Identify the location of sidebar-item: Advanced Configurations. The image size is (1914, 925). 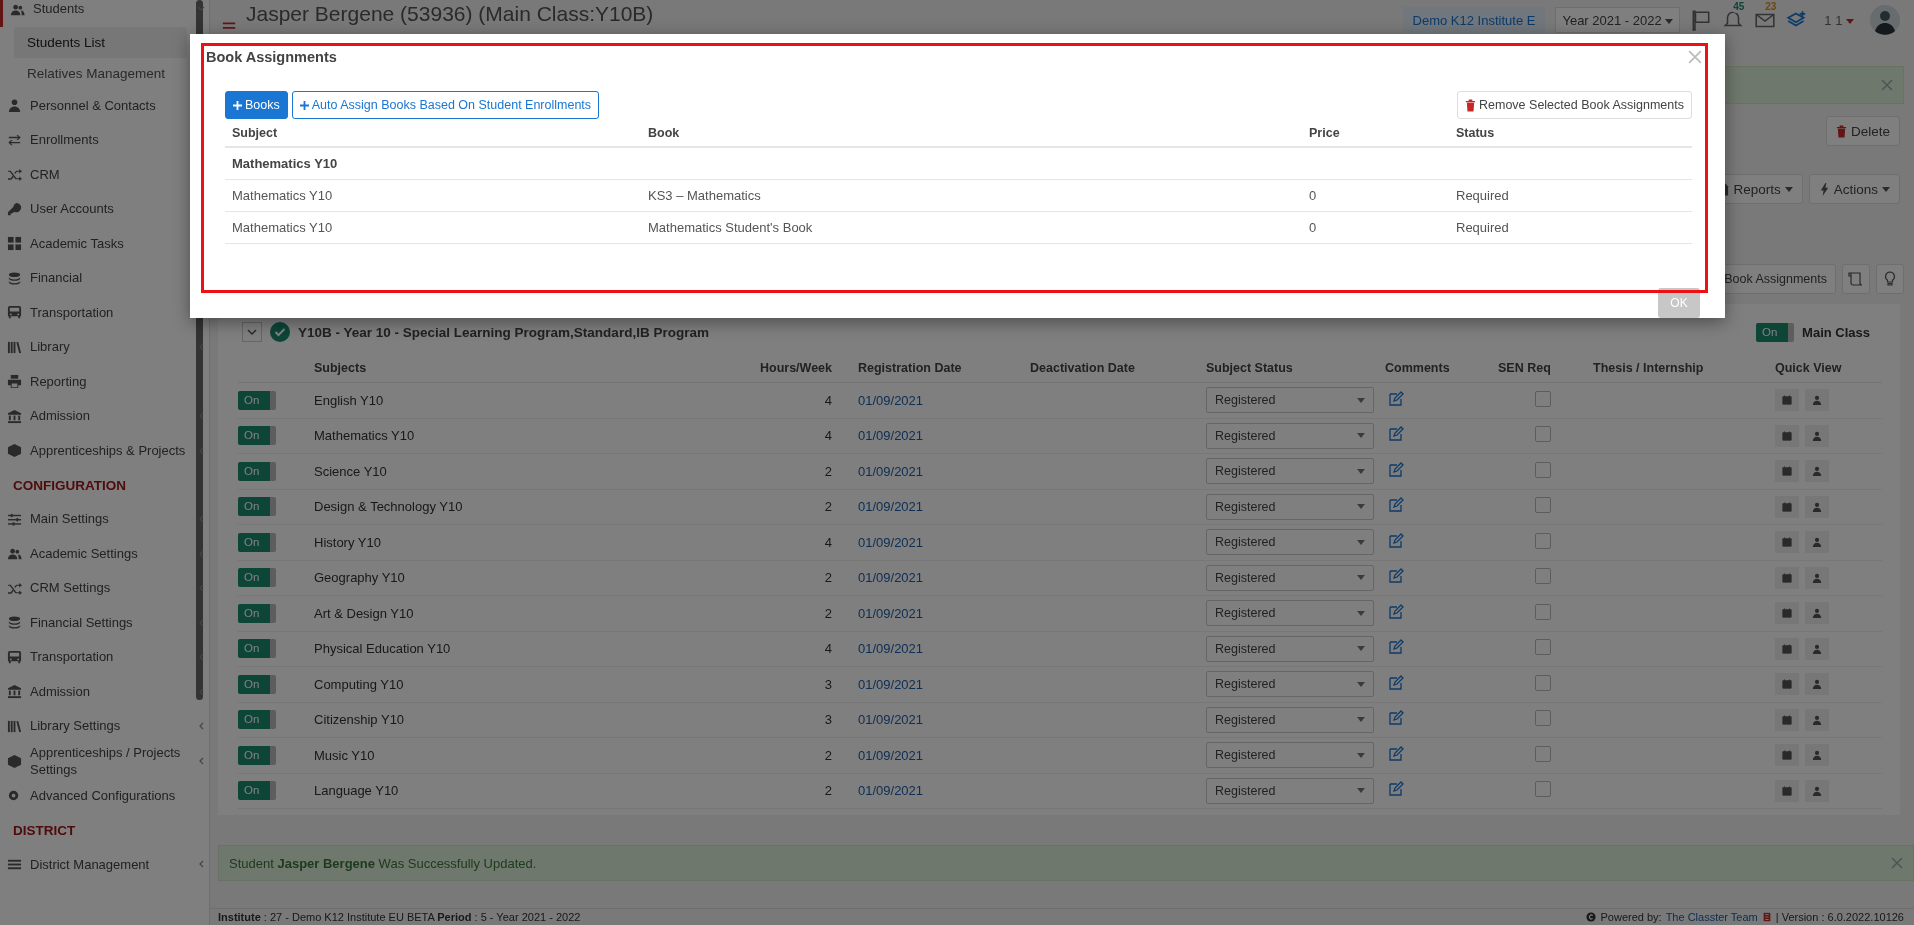
(104, 796).